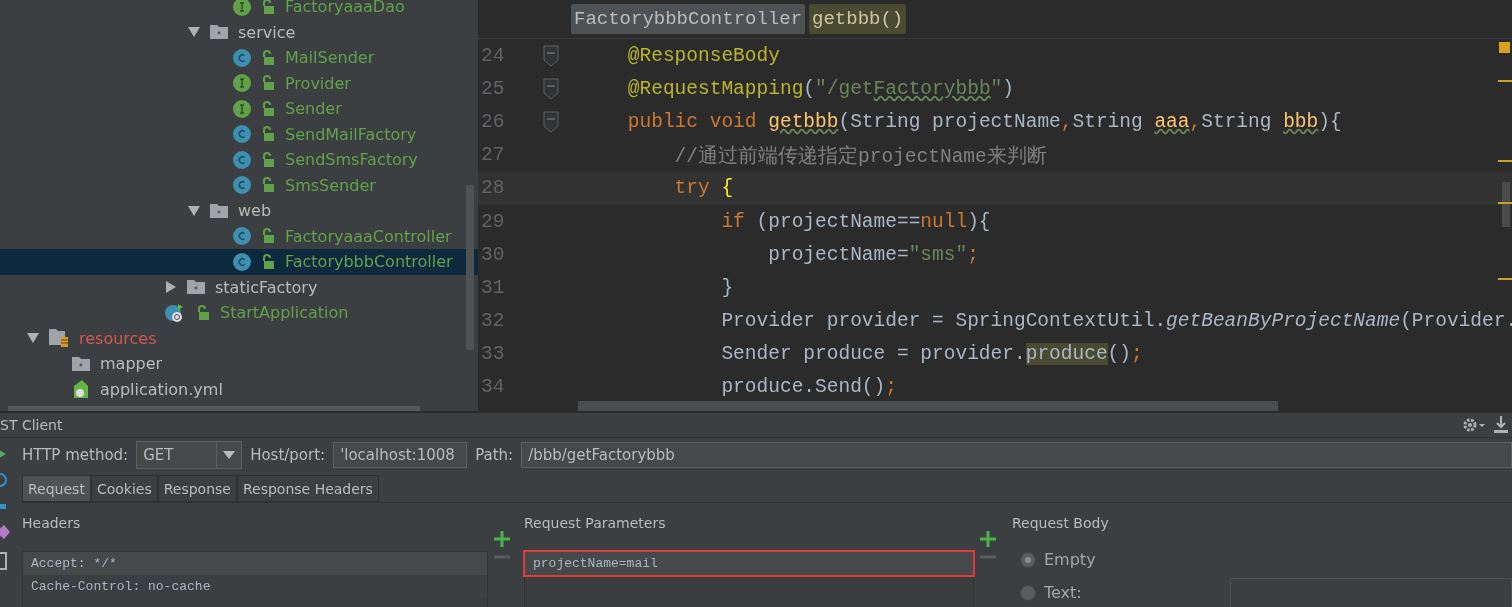  What do you see at coordinates (860, 156) in the screenshot?
I see `code-line: //通过前端传递指定projectName来判断` at bounding box center [860, 156].